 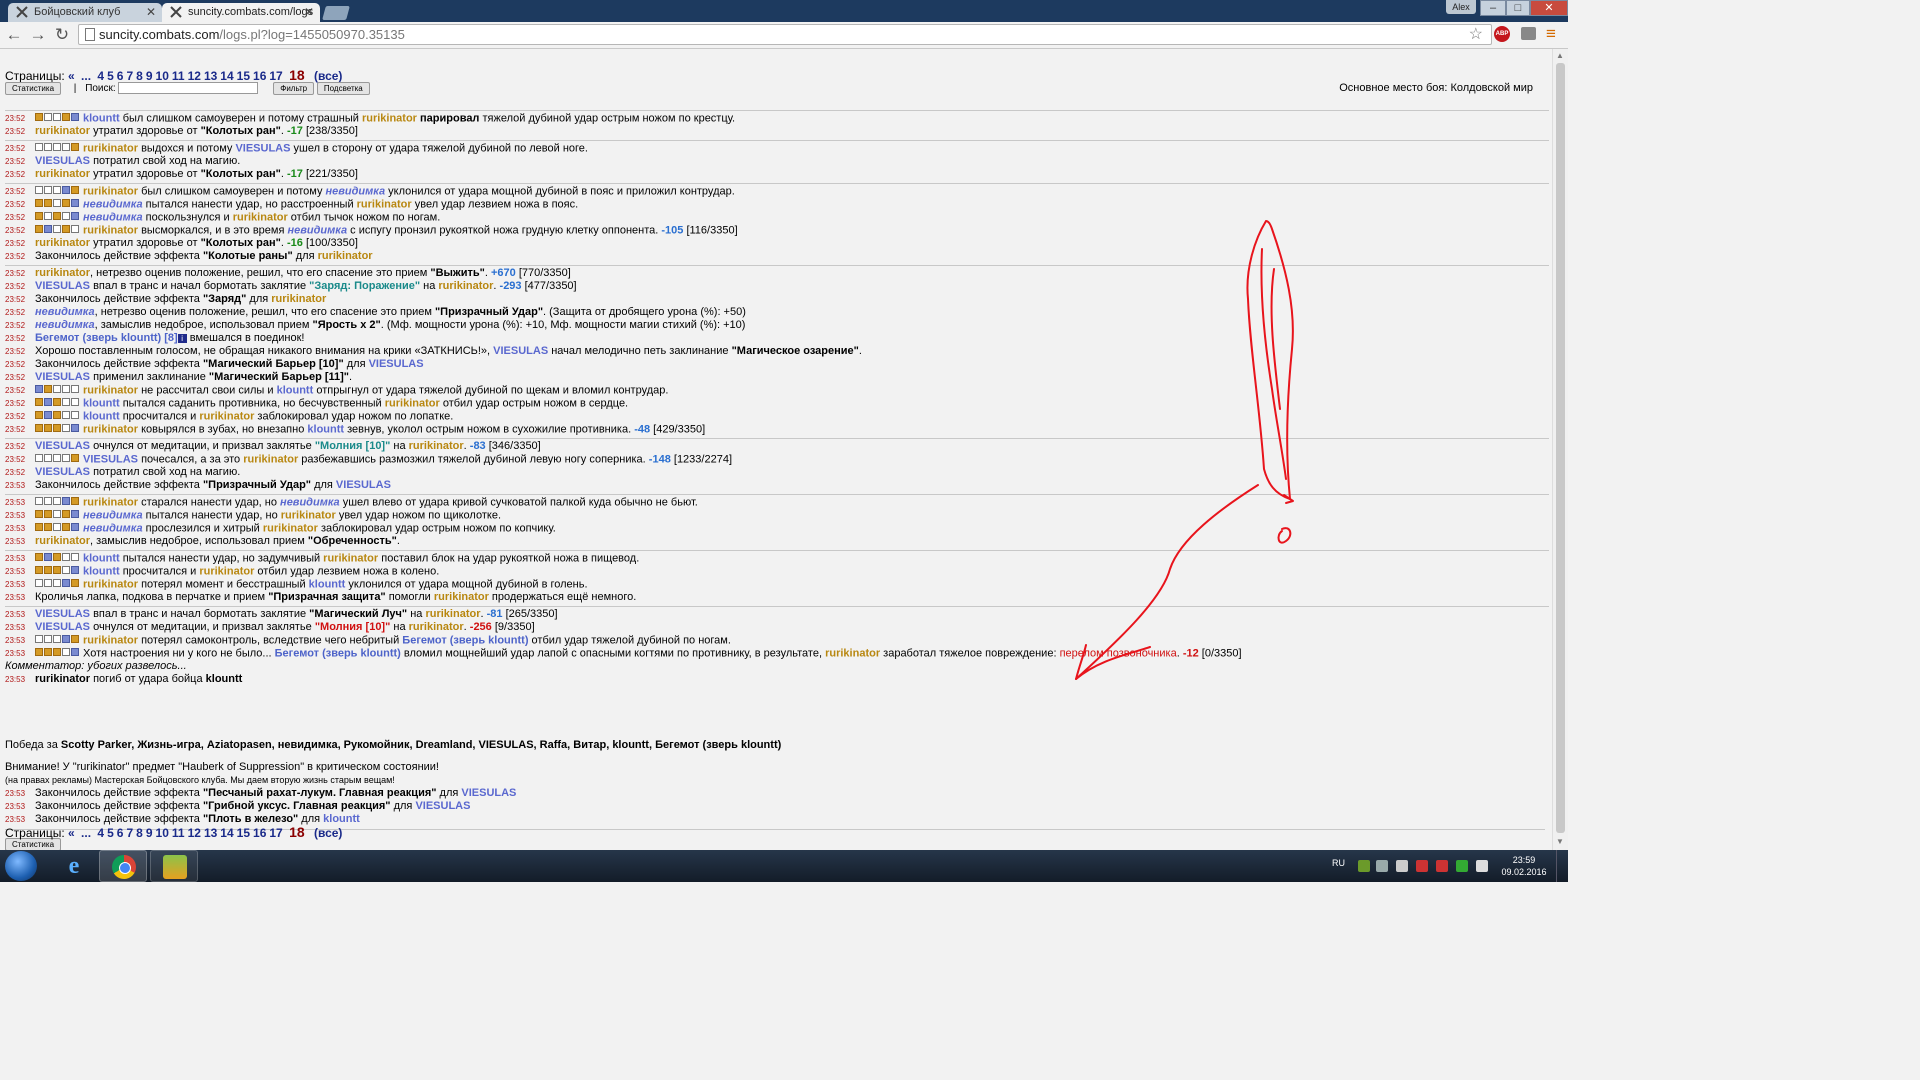 I want to click on adblock-icon: ABP, so click(x=1502, y=34).